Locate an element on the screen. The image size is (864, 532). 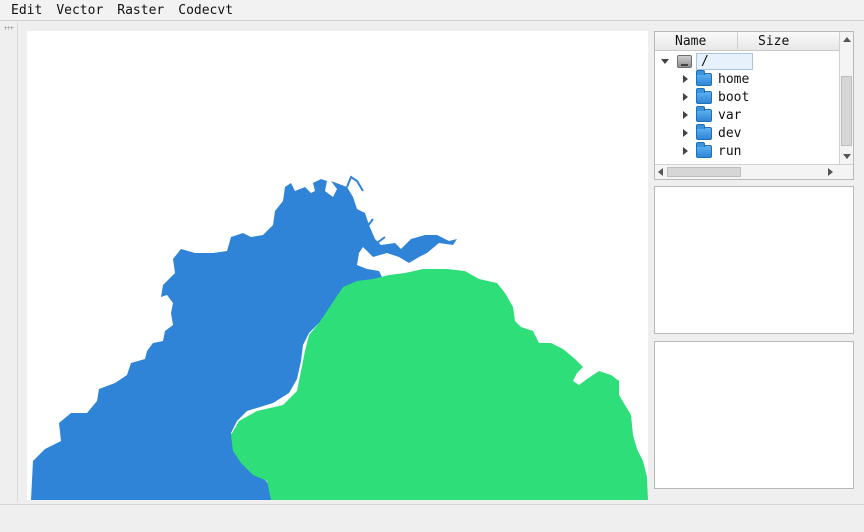
tree-rows: / home boot var dev run is located at coordinates (747, 108).